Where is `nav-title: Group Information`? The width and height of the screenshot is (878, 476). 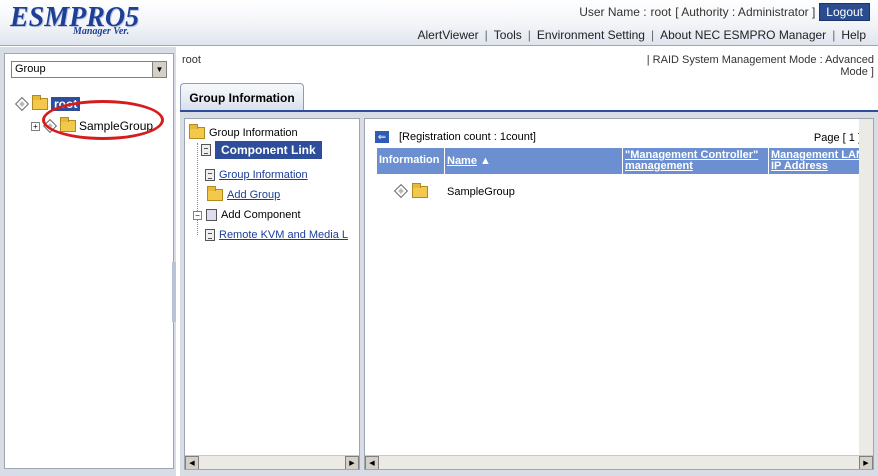
nav-title: Group Information is located at coordinates (243, 131).